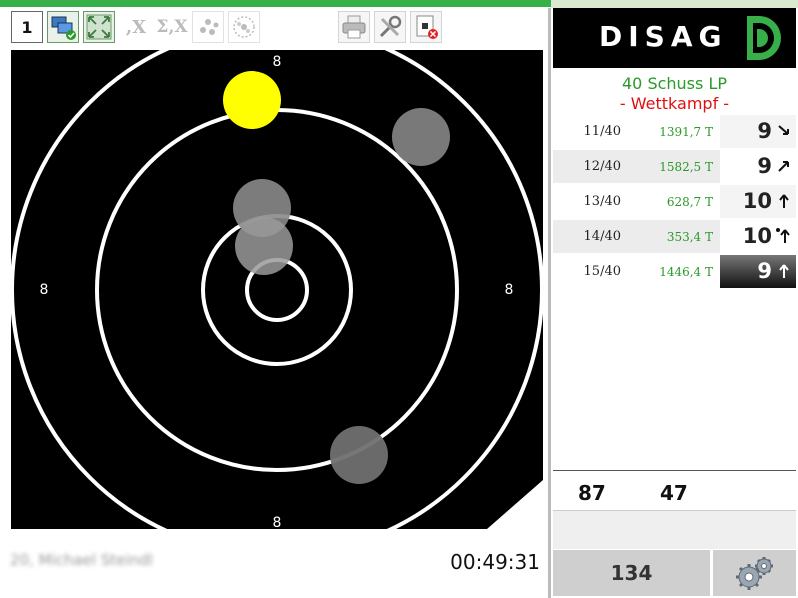  Describe the element at coordinates (783, 130) in the screenshot. I see `arrow-down-right-icon` at that location.